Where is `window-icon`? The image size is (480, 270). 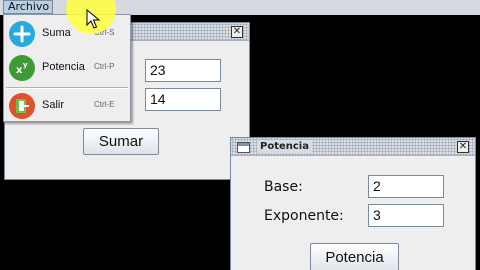 window-icon is located at coordinates (243, 147).